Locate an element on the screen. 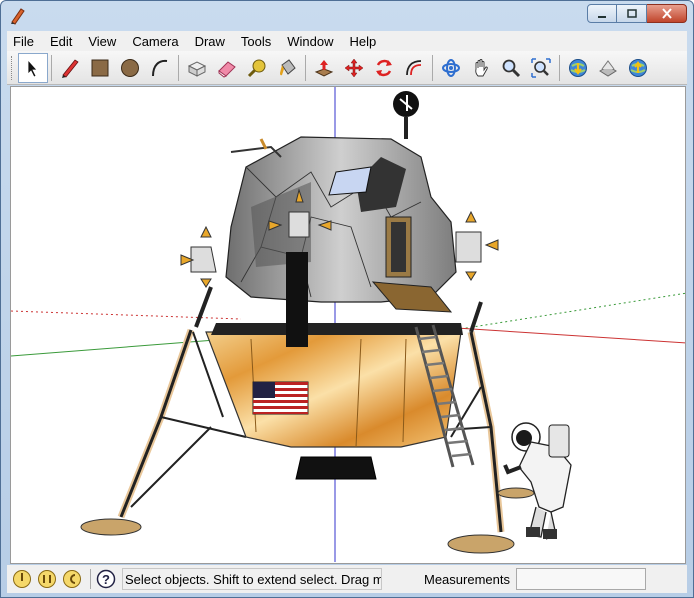  zoom-extents-tool-button is located at coordinates (541, 68).